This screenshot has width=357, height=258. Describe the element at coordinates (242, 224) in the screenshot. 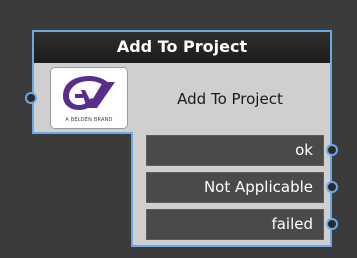

I see `output-row-failed: failed` at that location.